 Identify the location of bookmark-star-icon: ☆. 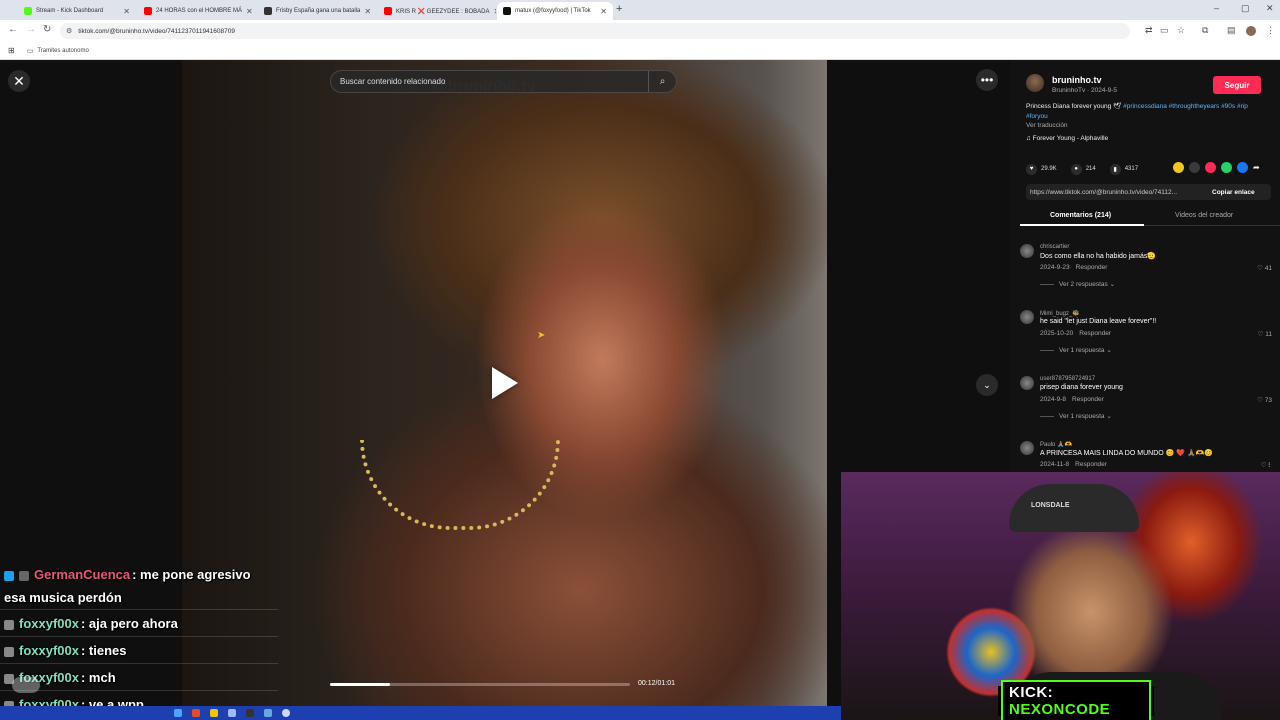
(1181, 30).